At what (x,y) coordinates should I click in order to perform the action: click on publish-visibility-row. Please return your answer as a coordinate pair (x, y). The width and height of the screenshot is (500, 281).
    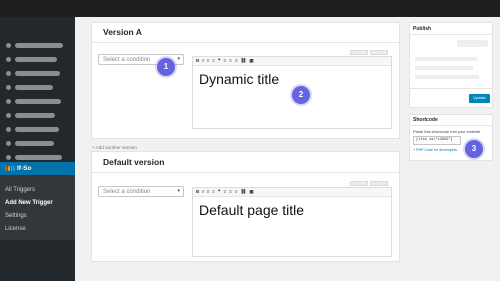
    Looking at the image, I should click on (444, 68).